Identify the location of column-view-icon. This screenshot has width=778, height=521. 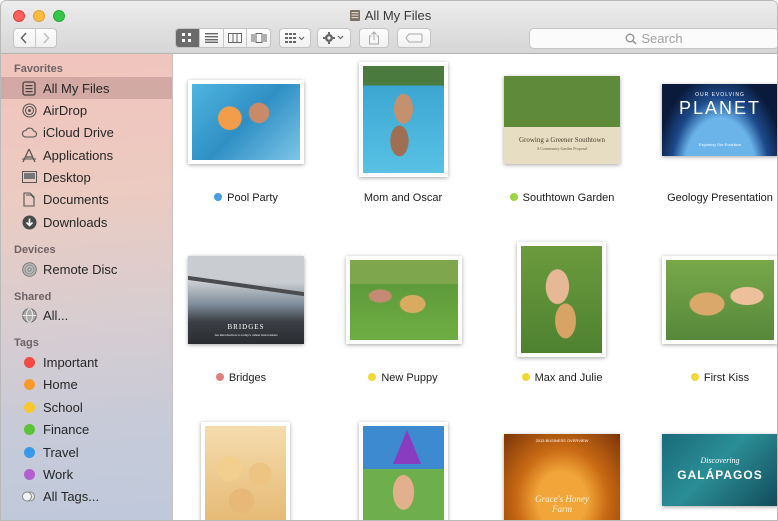
(234, 38).